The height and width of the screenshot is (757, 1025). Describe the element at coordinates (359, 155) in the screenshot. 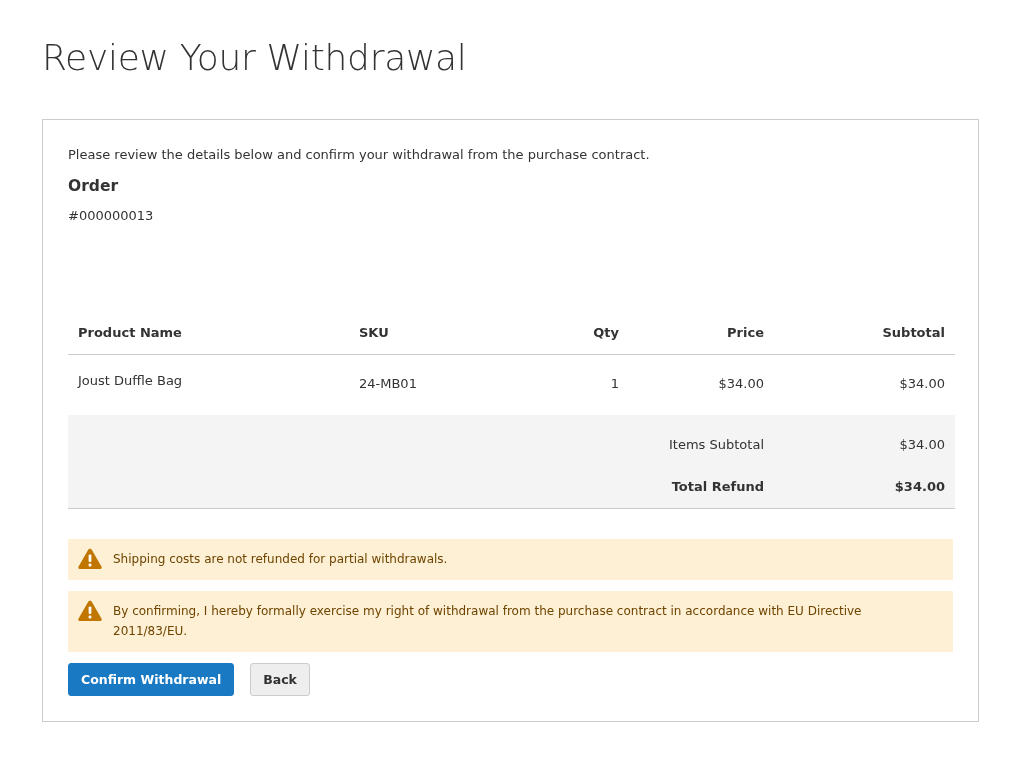

I see `intro-text: Please review the details below and confirm your withdrawal from the purchase contract.` at that location.